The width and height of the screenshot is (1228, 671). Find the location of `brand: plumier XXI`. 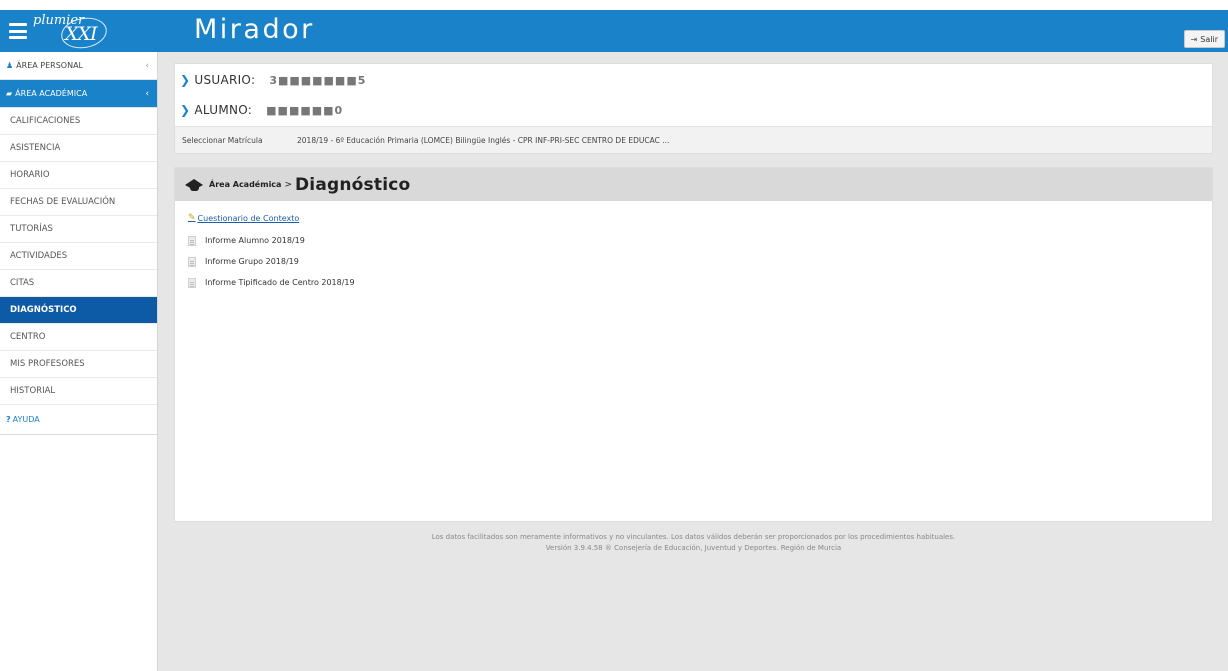

brand: plumier XXI is located at coordinates (79, 31).